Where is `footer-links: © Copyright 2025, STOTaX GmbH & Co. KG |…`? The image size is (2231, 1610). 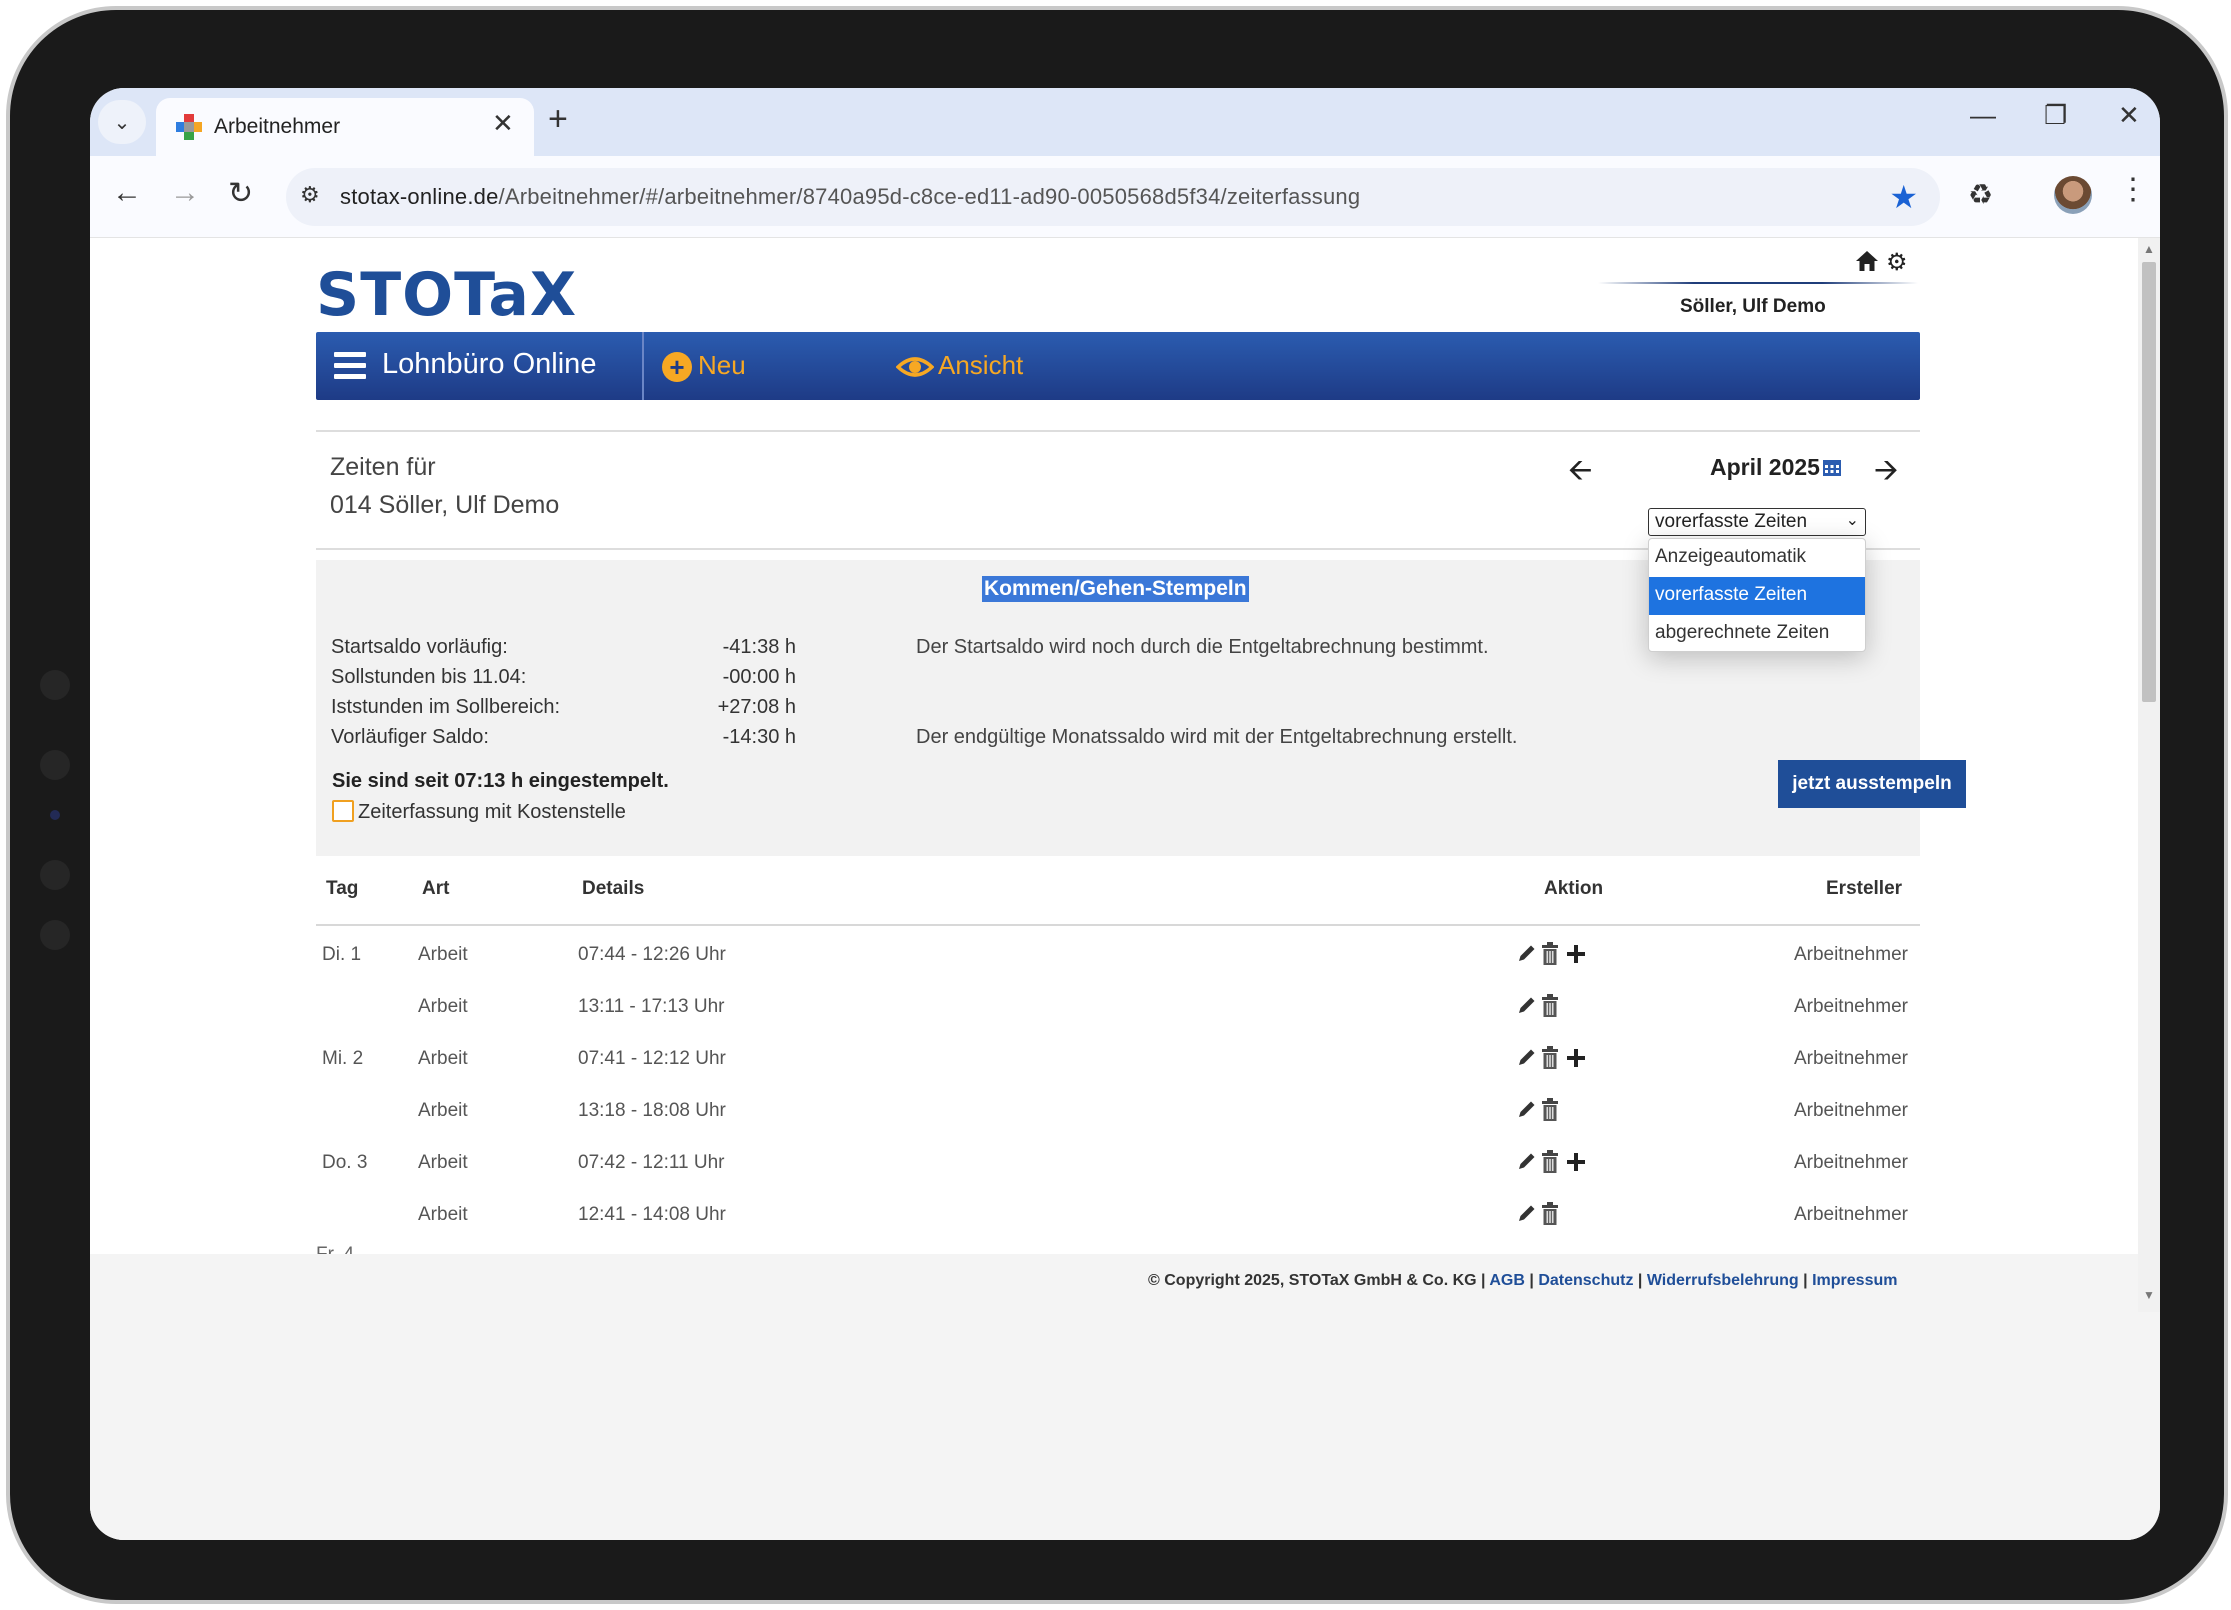
footer-links: © Copyright 2025, STOTaX GmbH & Co. KG |… is located at coordinates (1522, 1281).